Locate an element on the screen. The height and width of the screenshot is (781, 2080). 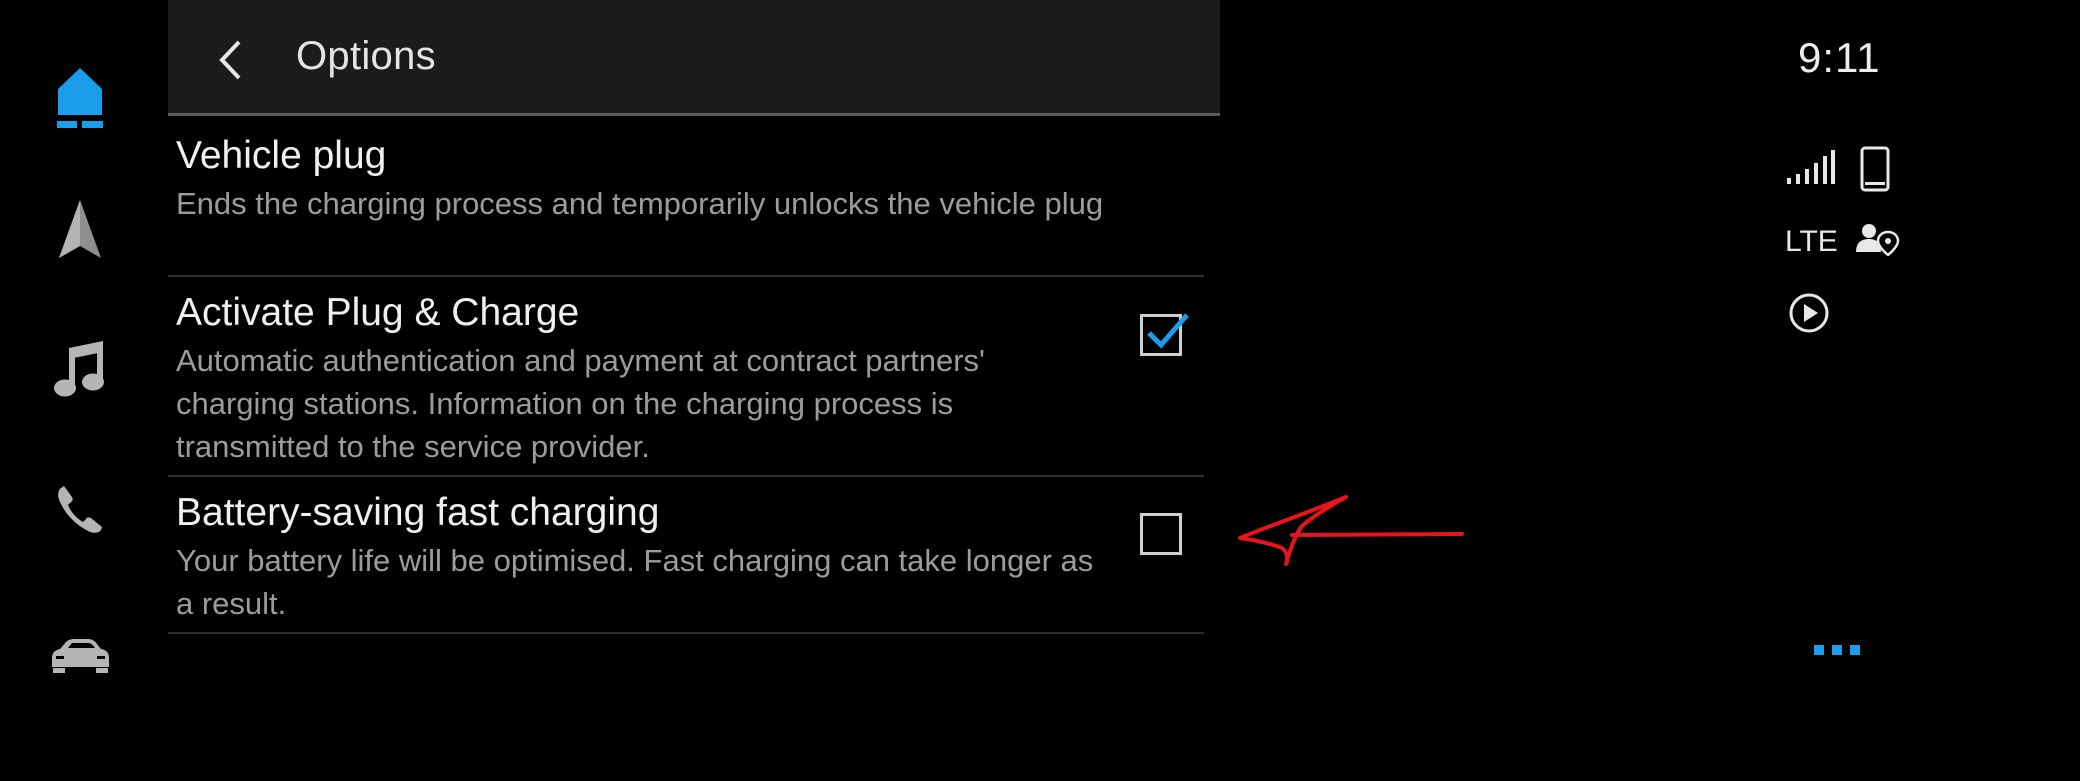
nav-home-button is located at coordinates (80, 98).